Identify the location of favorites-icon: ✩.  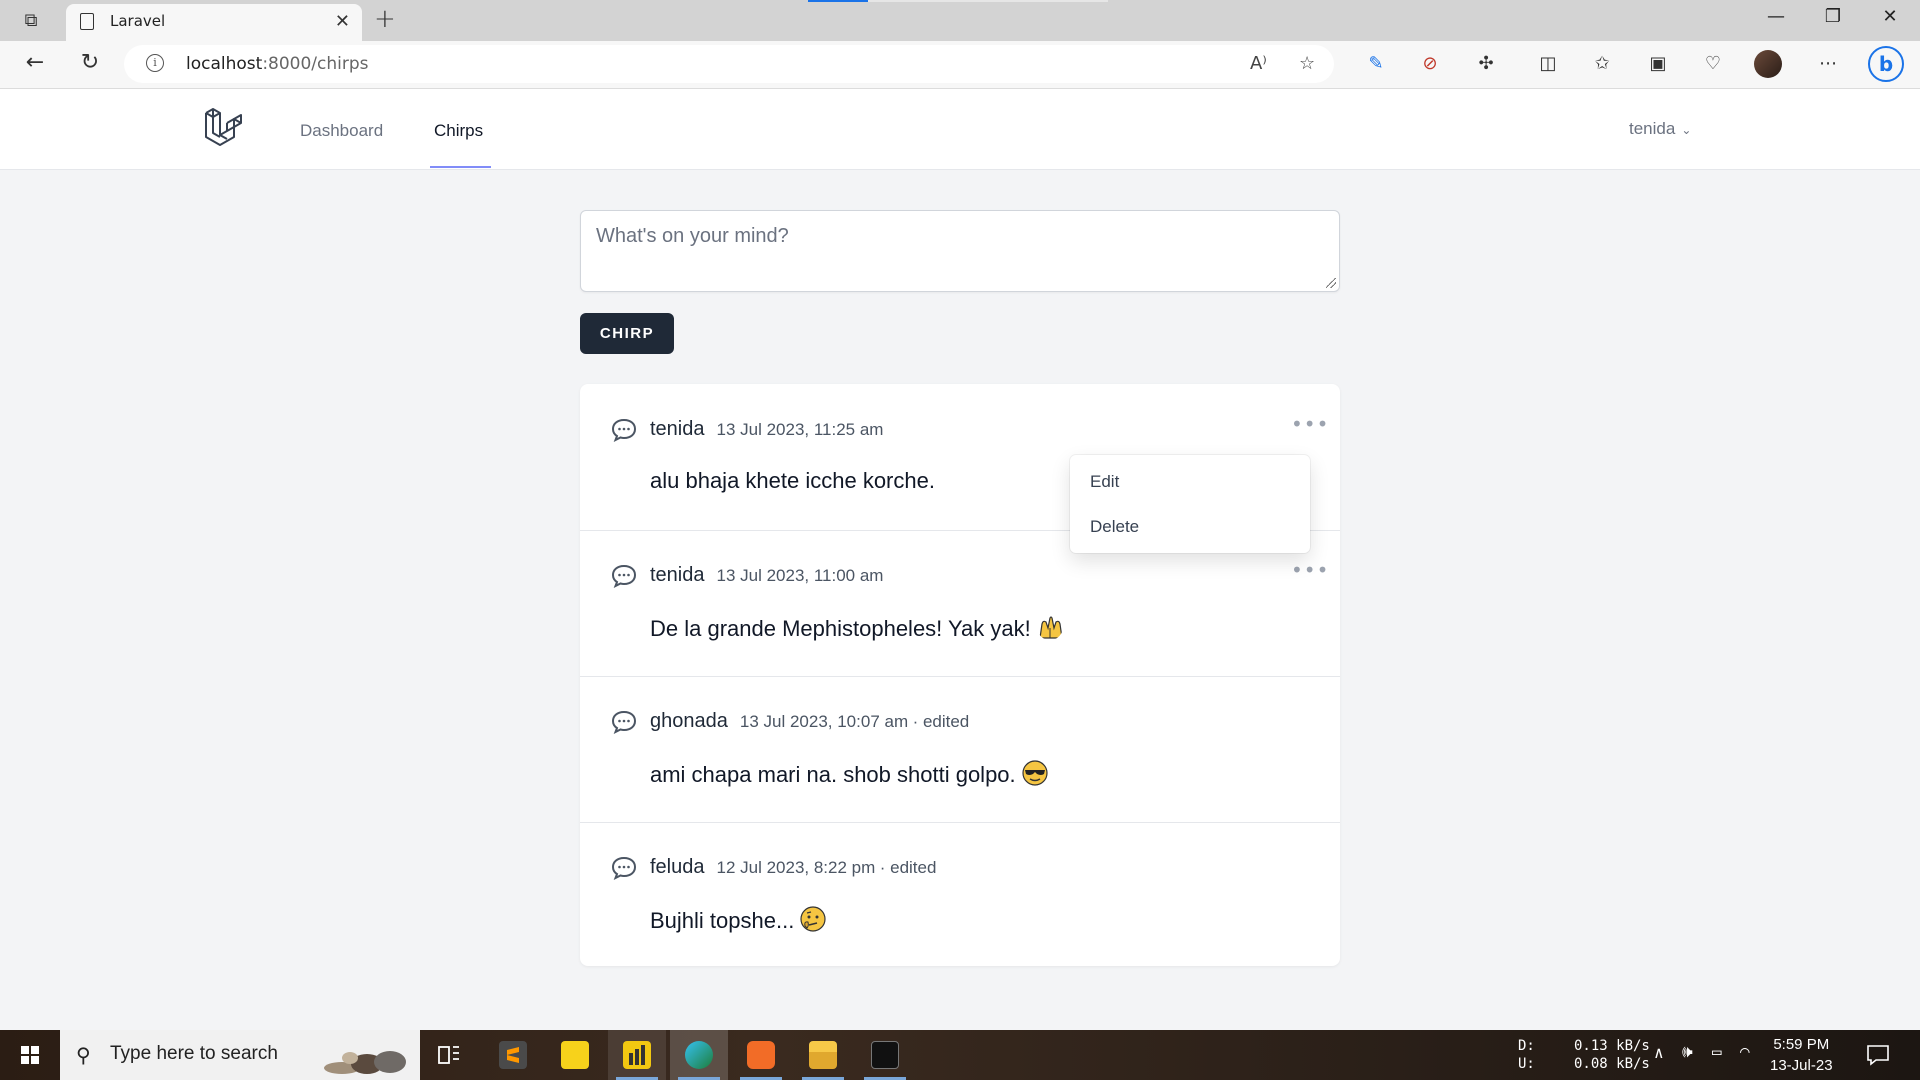
(1602, 64).